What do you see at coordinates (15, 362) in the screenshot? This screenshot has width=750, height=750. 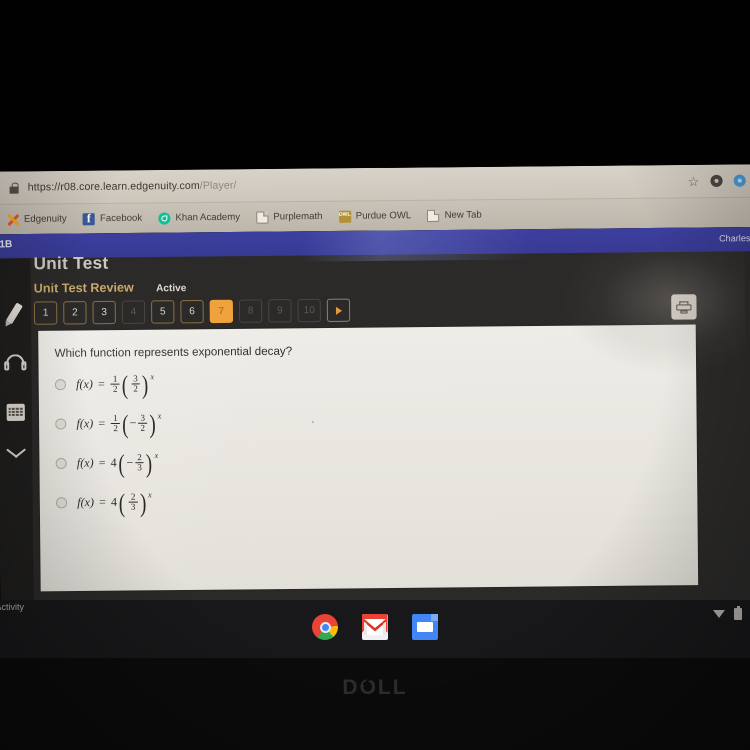 I see `audio-tool` at bounding box center [15, 362].